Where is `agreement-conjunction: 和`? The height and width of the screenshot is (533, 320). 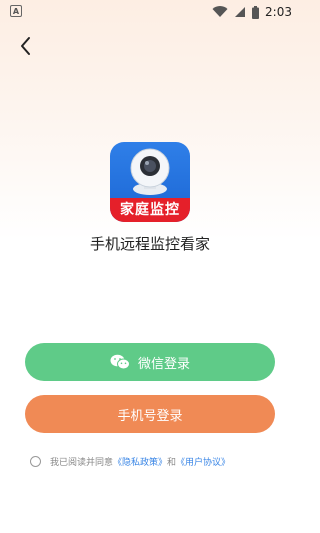
agreement-conjunction: 和 is located at coordinates (172, 462).